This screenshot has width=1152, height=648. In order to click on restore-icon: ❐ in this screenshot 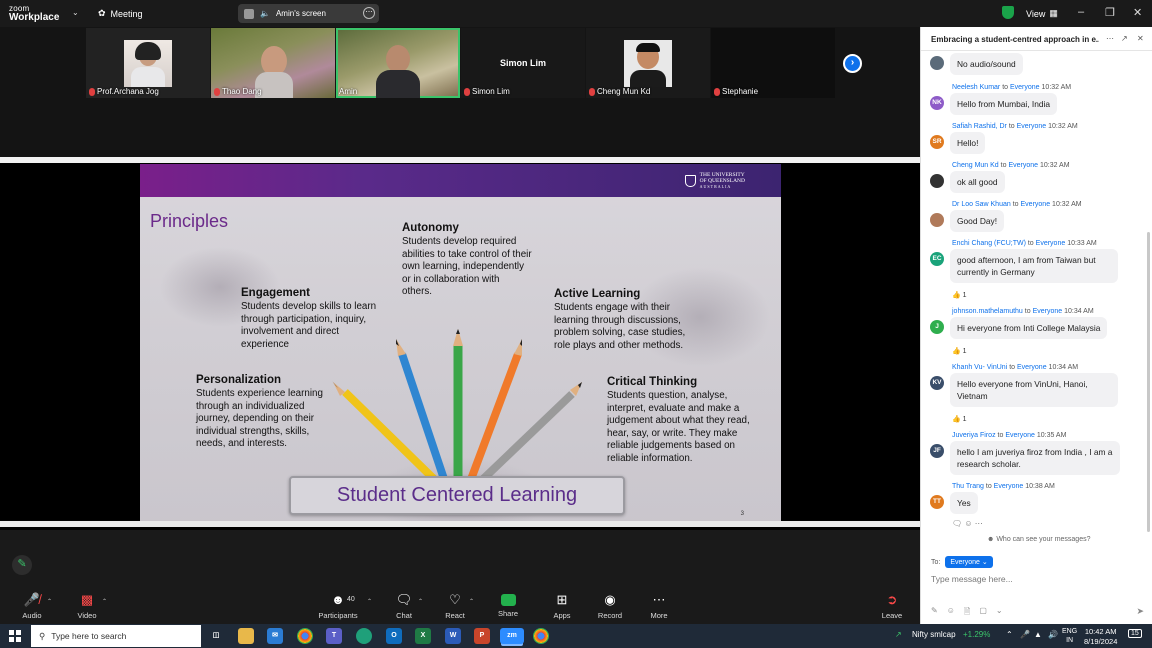, I will do `click(1110, 12)`.